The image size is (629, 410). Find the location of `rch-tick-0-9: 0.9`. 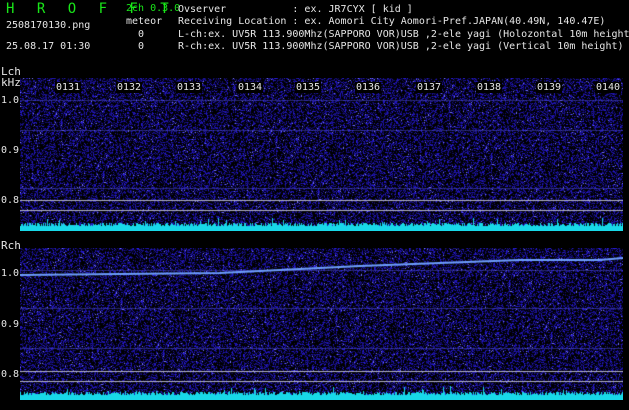

rch-tick-0-9: 0.9 is located at coordinates (10, 324).